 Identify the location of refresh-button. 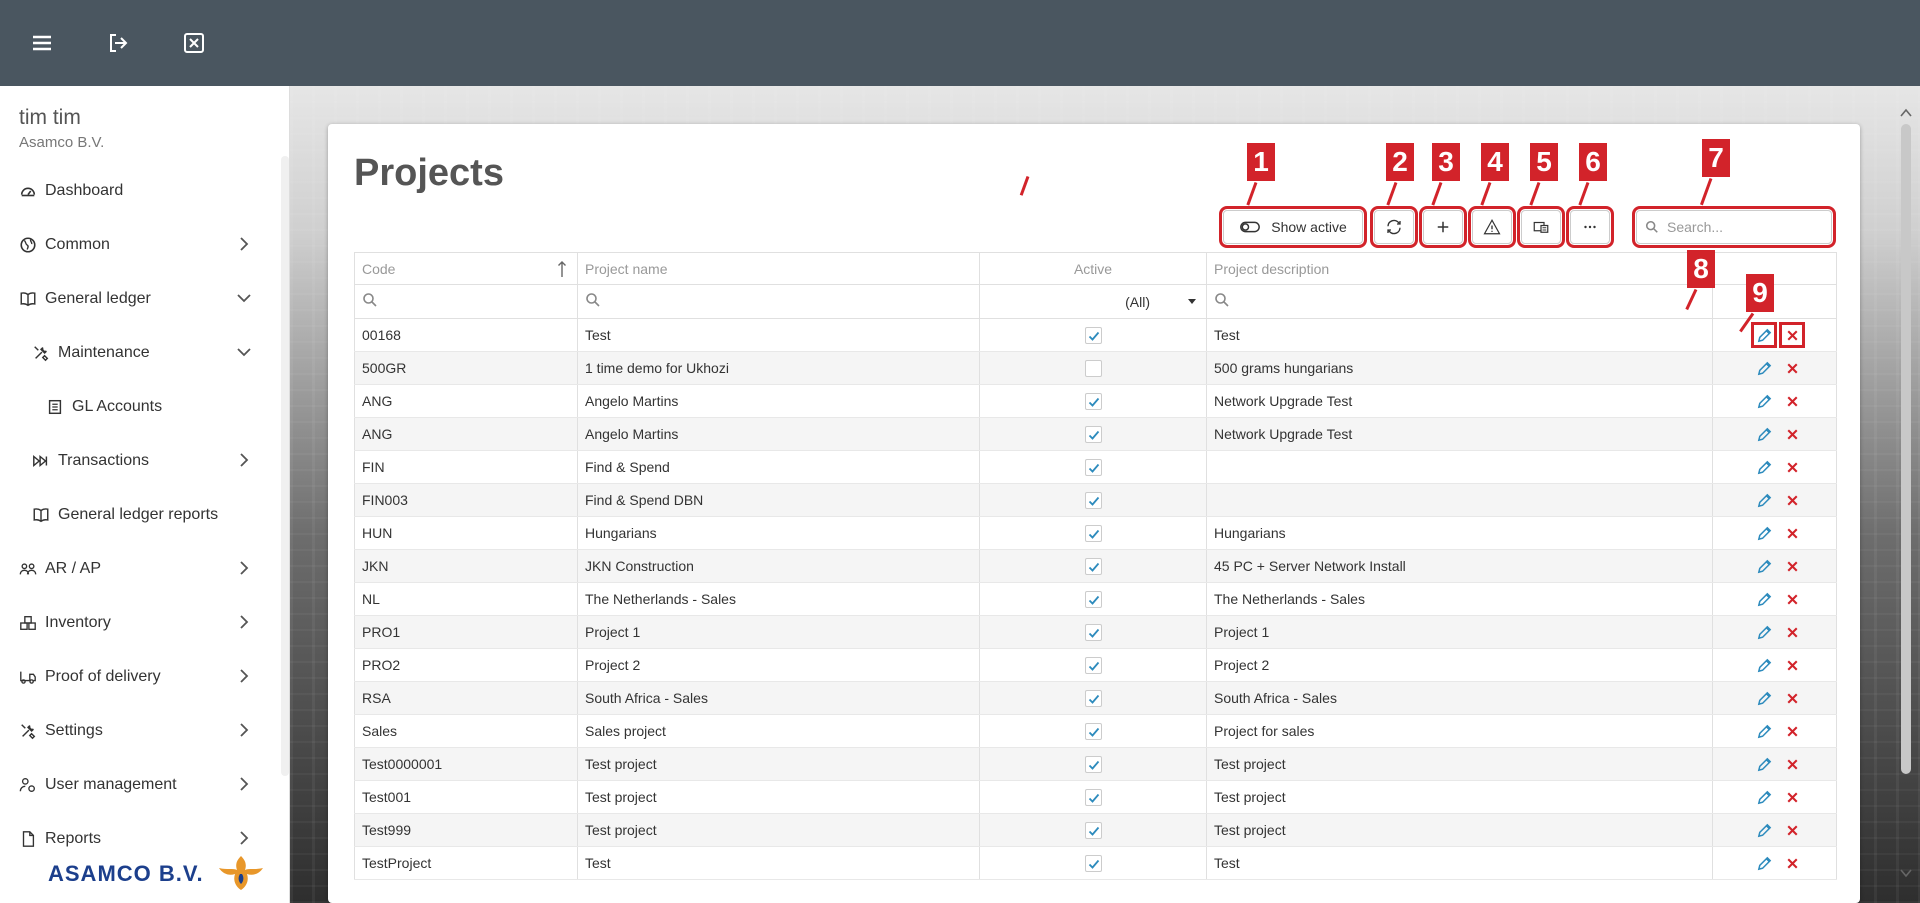
(1394, 227).